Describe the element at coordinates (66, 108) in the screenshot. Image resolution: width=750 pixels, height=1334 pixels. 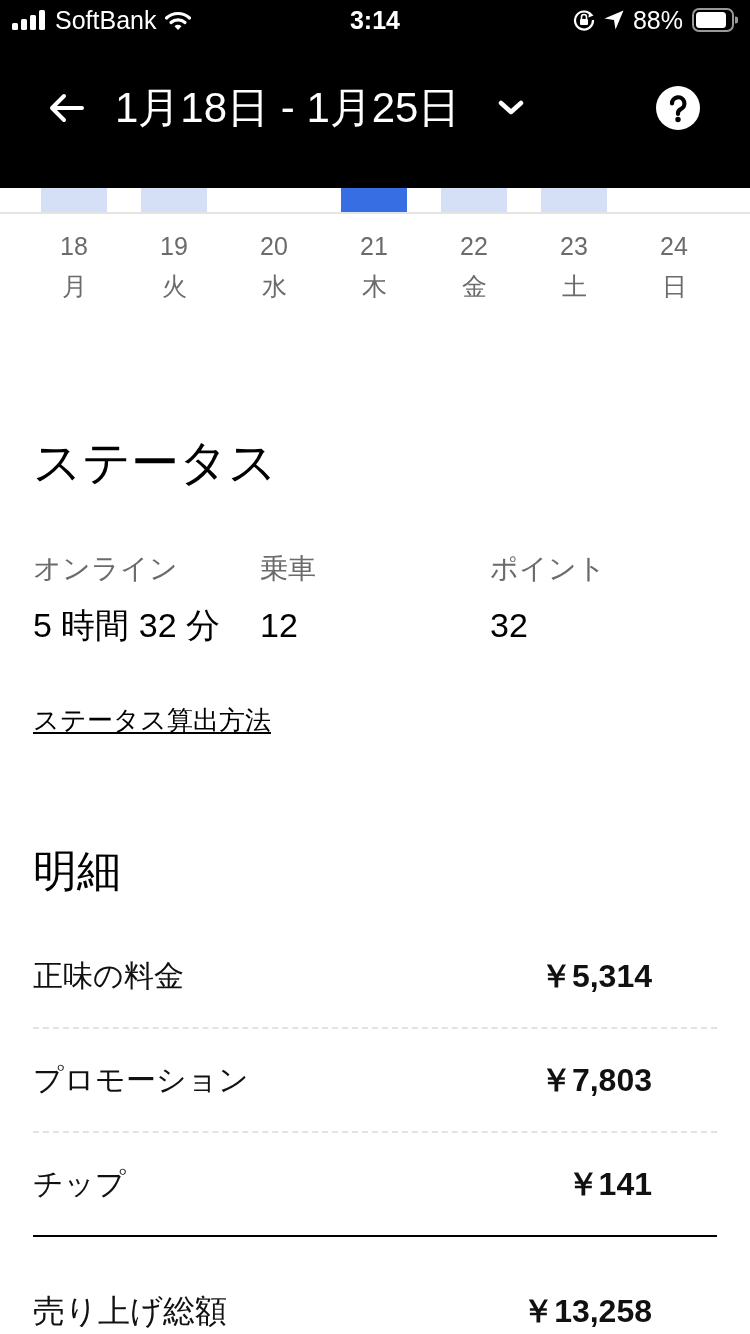
I see `back-arrow-icon` at that location.